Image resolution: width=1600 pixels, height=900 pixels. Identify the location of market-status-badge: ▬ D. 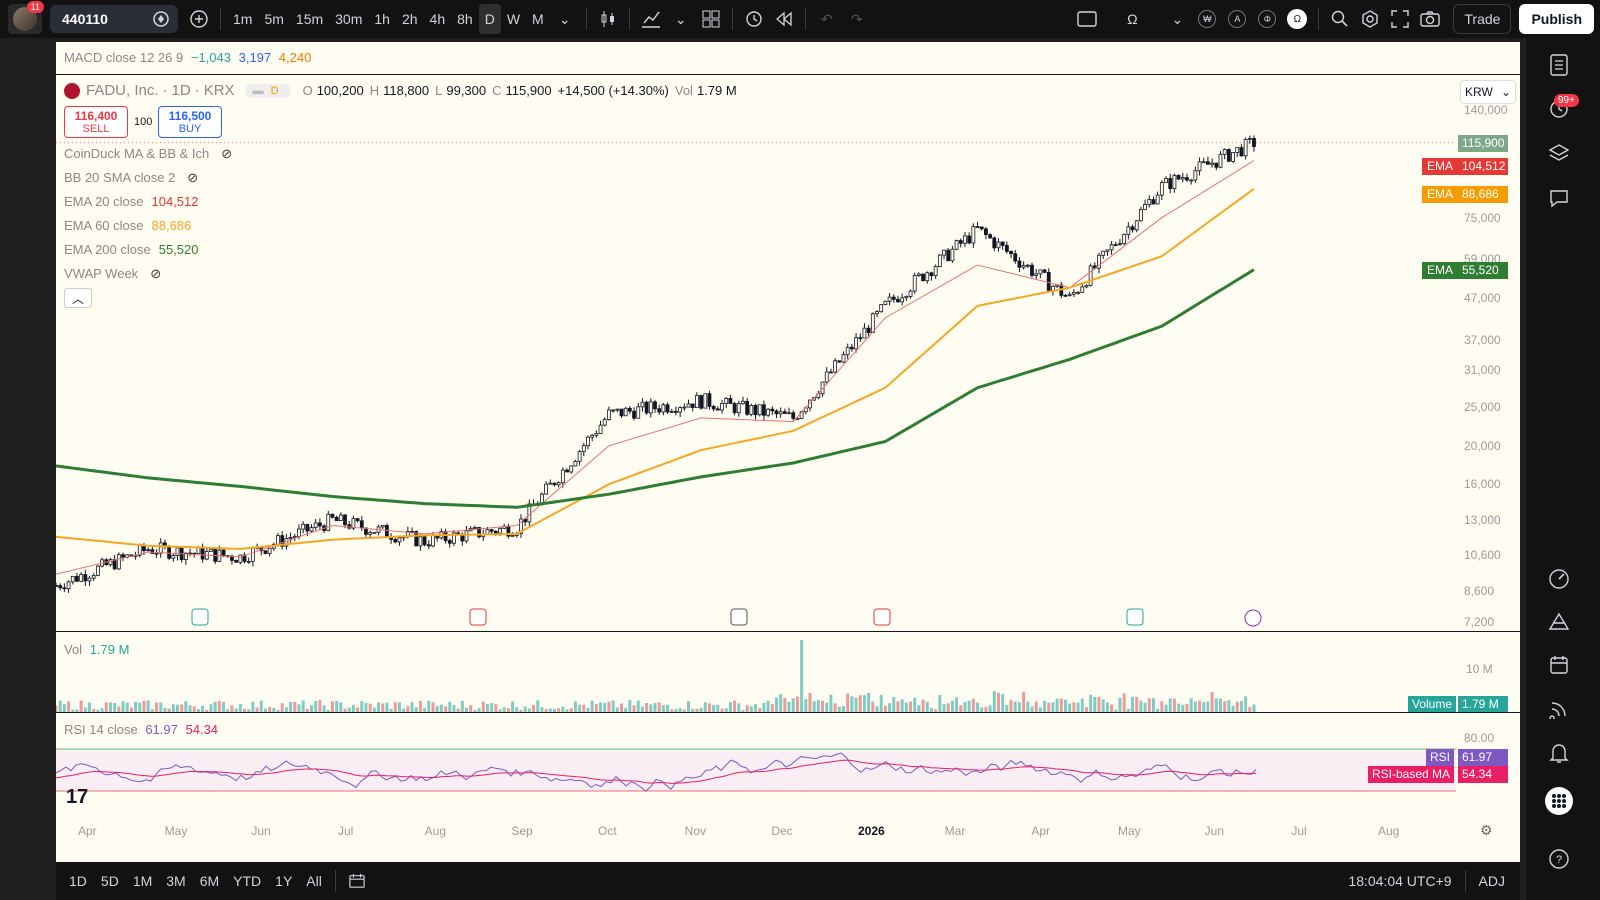
(267, 90).